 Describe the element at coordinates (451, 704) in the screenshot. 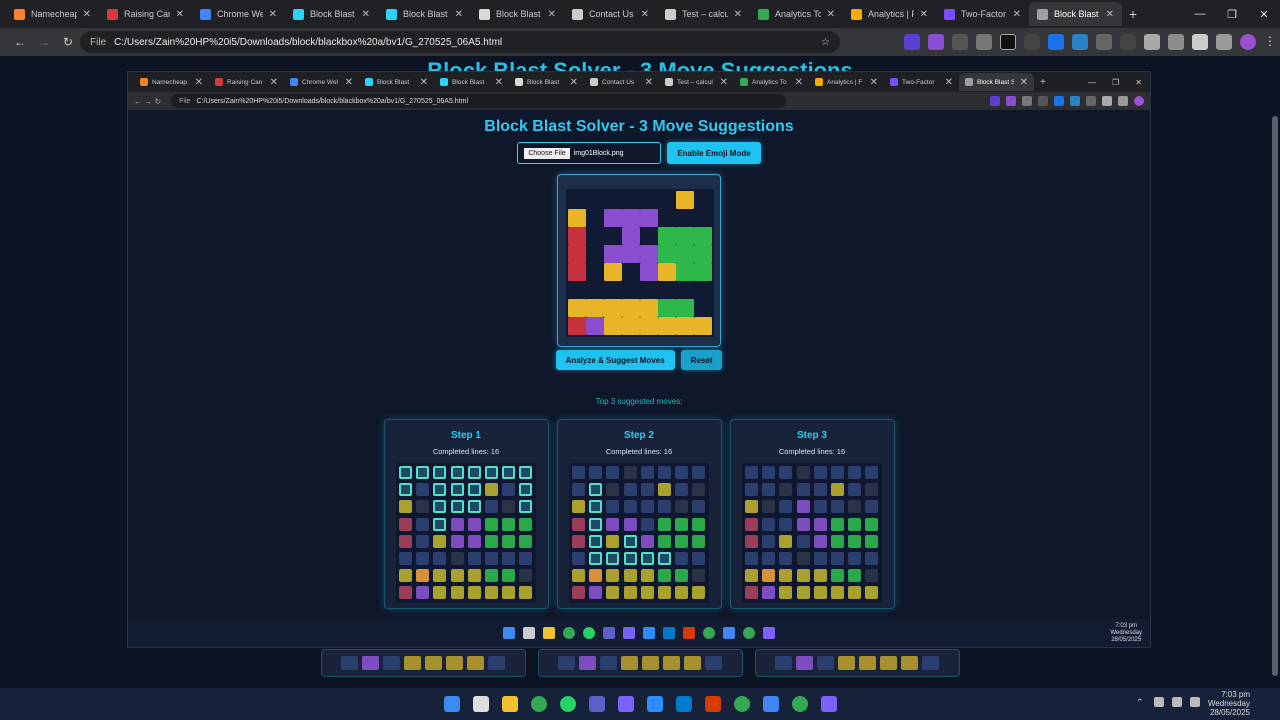

I see `windows-icon` at that location.